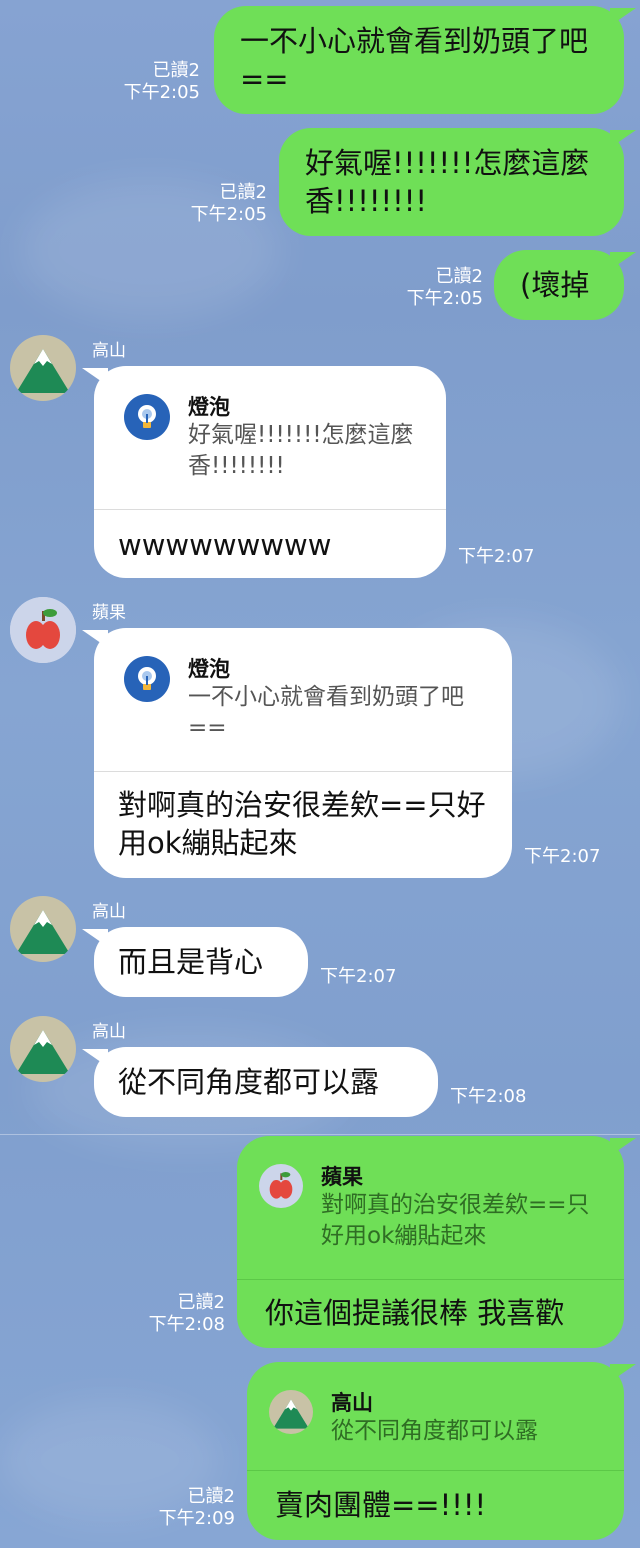 The image size is (640, 1548). I want to click on message-text: 從不同角度都可以露, so click(249, 1082).